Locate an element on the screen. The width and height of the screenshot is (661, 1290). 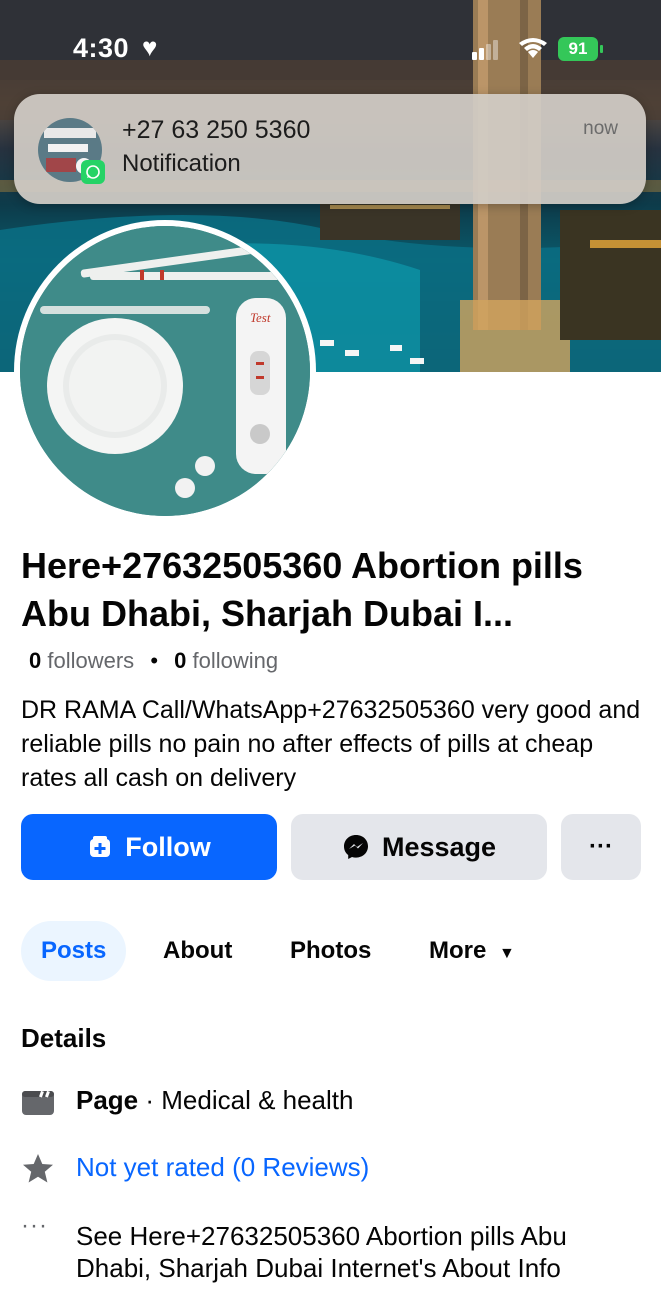
test-cassette-label: Test is located at coordinates (260, 317).